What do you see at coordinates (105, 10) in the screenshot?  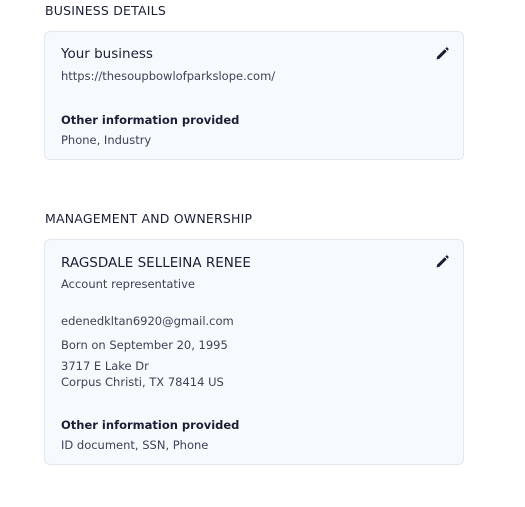 I see `business-details-heading: BUSINESS DETAILS` at bounding box center [105, 10].